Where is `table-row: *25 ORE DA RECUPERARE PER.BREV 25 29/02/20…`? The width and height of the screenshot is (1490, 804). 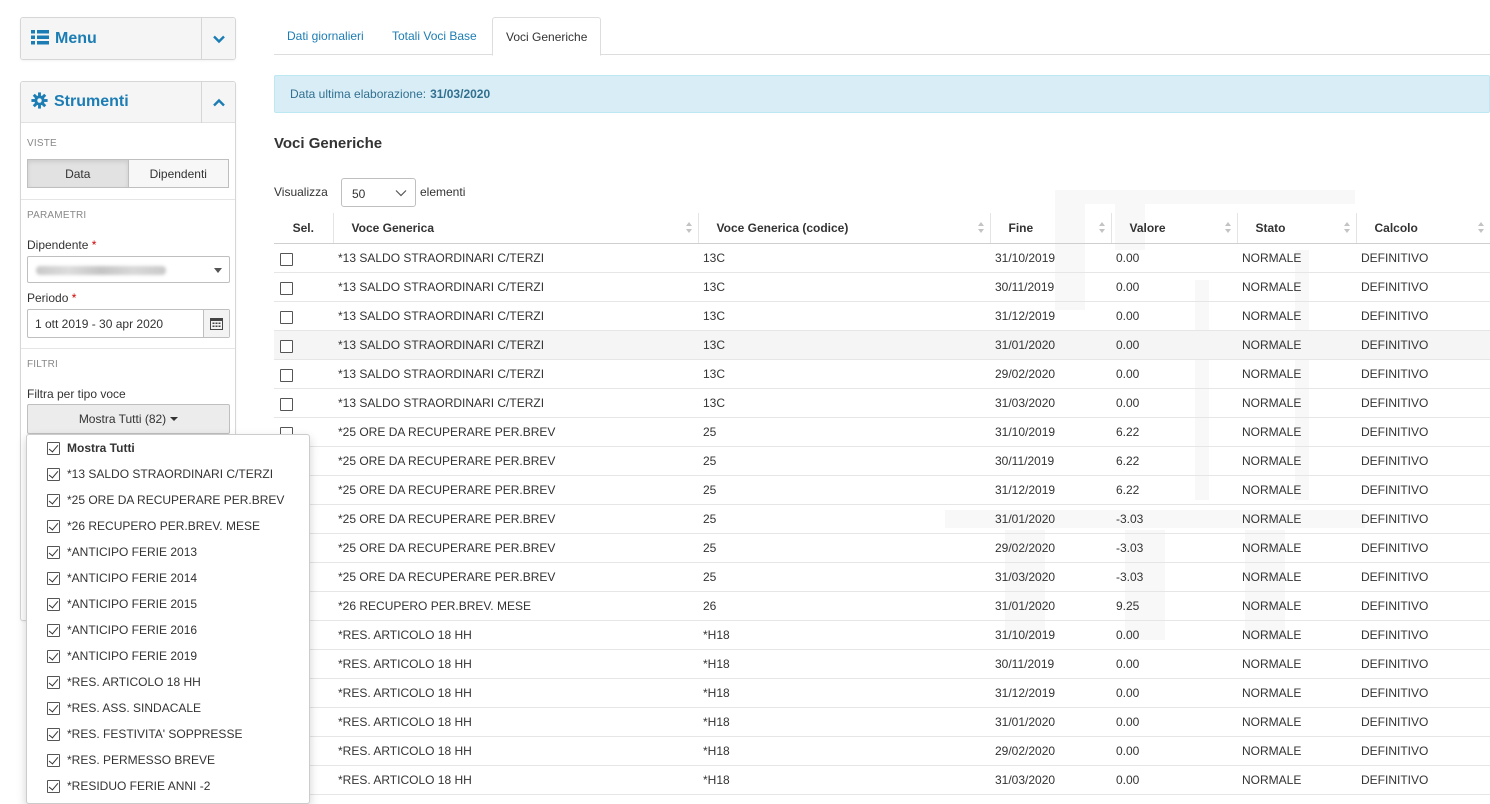
table-row: *25 ORE DA RECUPERARE PER.BREV 25 29/02/20… is located at coordinates (882, 548).